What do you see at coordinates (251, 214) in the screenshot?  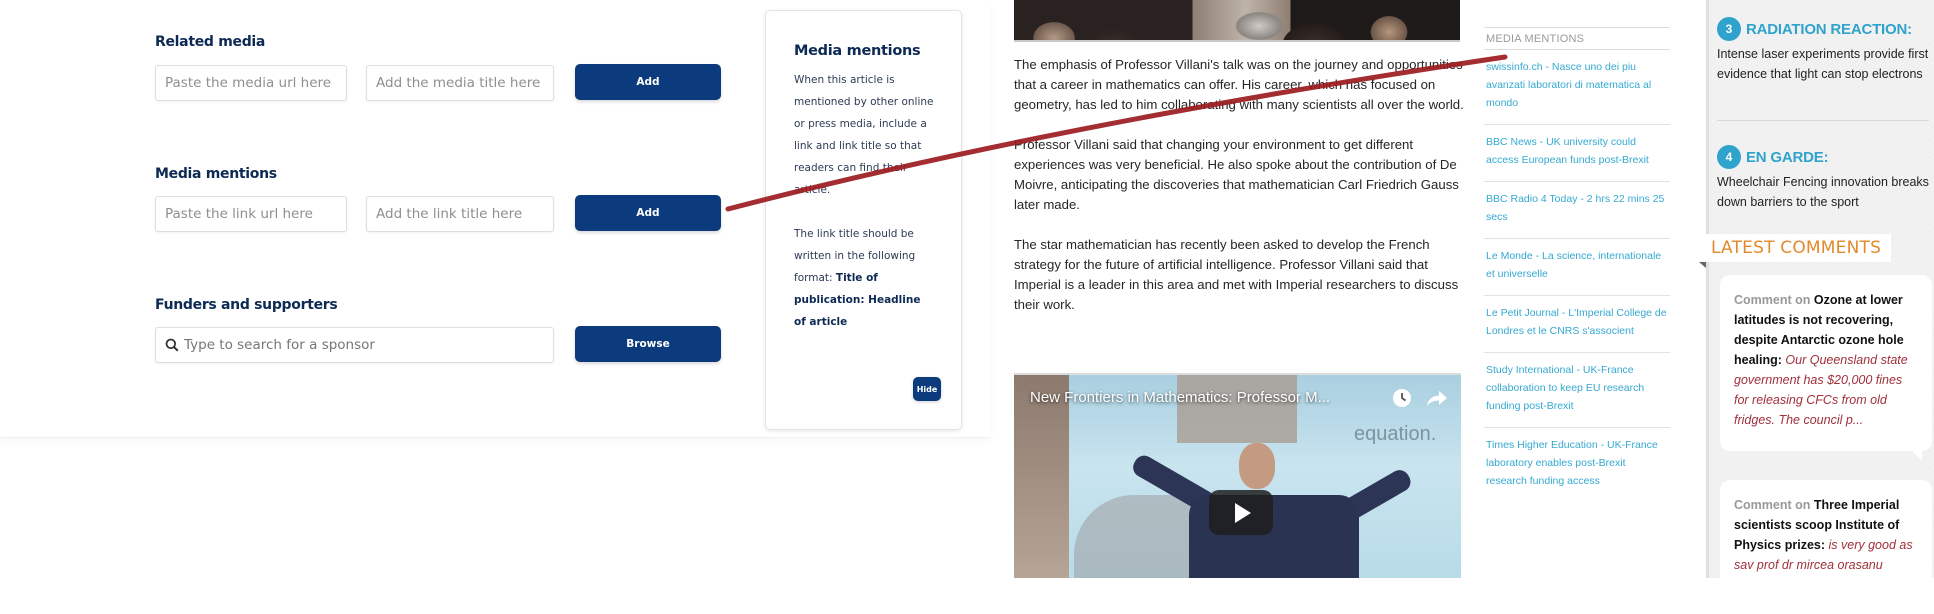 I see `link-url-input` at bounding box center [251, 214].